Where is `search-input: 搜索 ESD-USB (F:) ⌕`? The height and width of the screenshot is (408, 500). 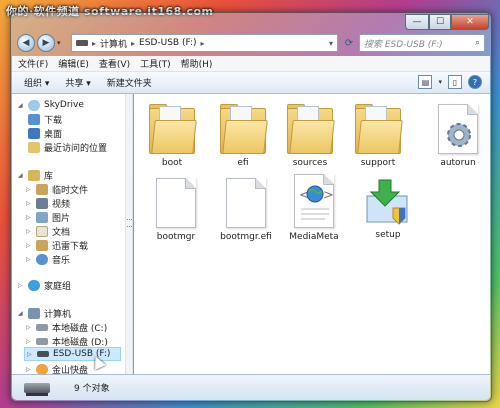 search-input: 搜索 ESD-USB (F:) ⌕ is located at coordinates (422, 43).